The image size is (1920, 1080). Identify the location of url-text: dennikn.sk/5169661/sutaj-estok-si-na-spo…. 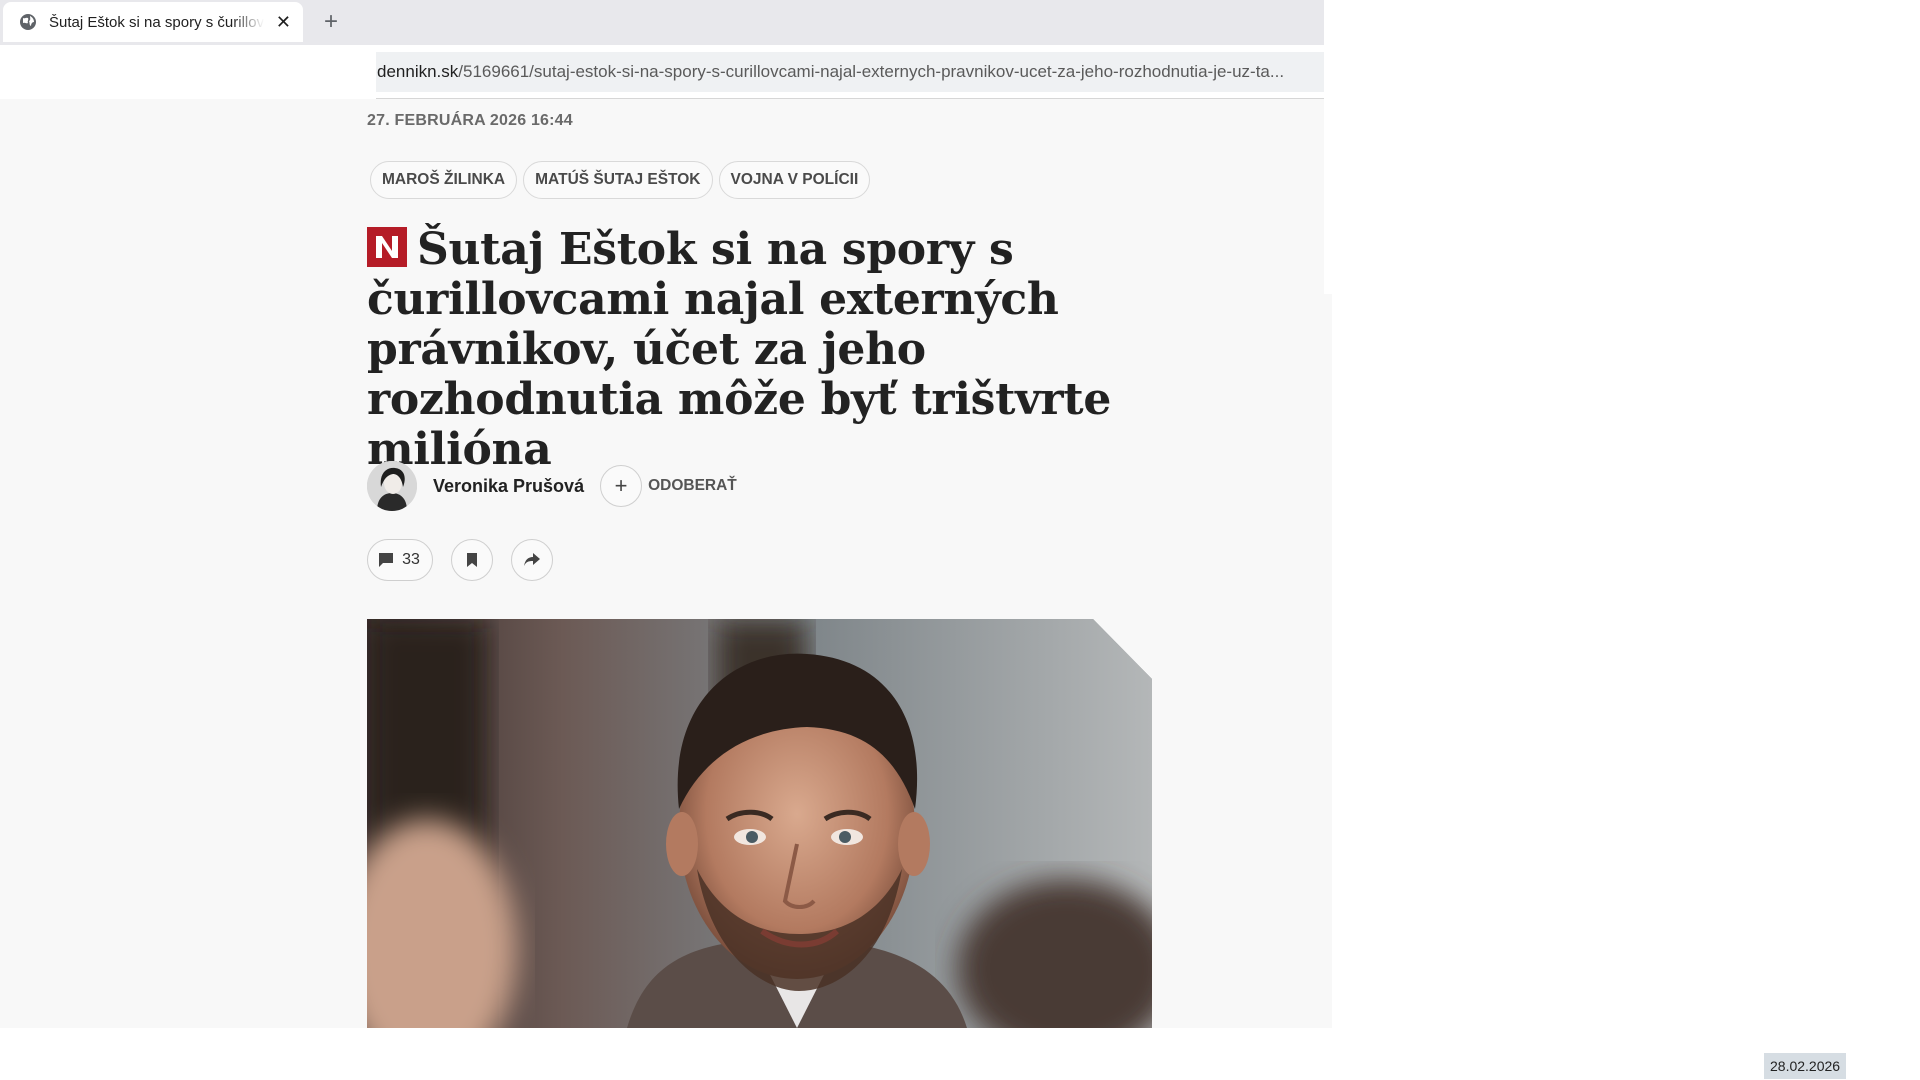
(850, 72).